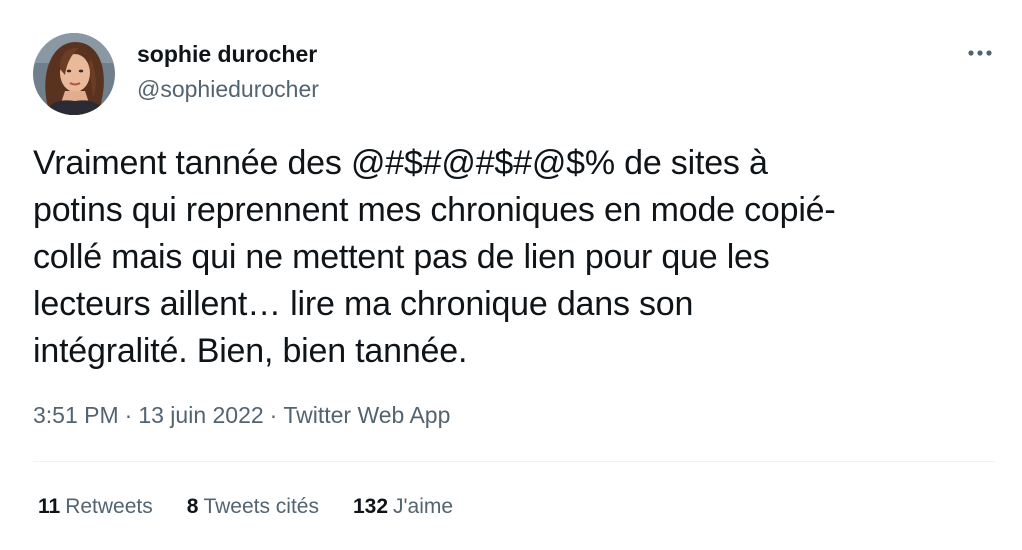  What do you see at coordinates (109, 506) in the screenshot?
I see `retweets-label: Retweets` at bounding box center [109, 506].